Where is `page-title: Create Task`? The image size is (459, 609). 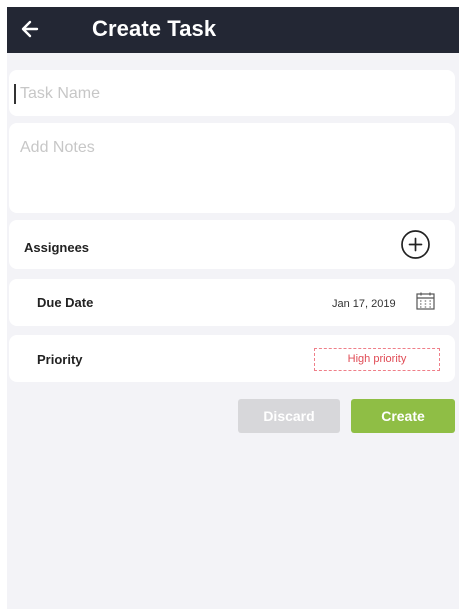 page-title: Create Task is located at coordinates (154, 28).